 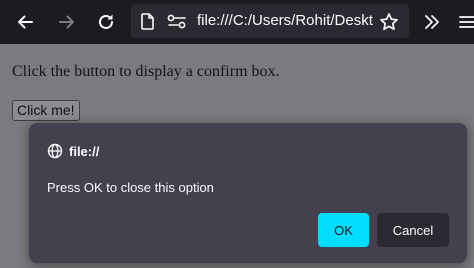 I want to click on page-icon, so click(x=147, y=21).